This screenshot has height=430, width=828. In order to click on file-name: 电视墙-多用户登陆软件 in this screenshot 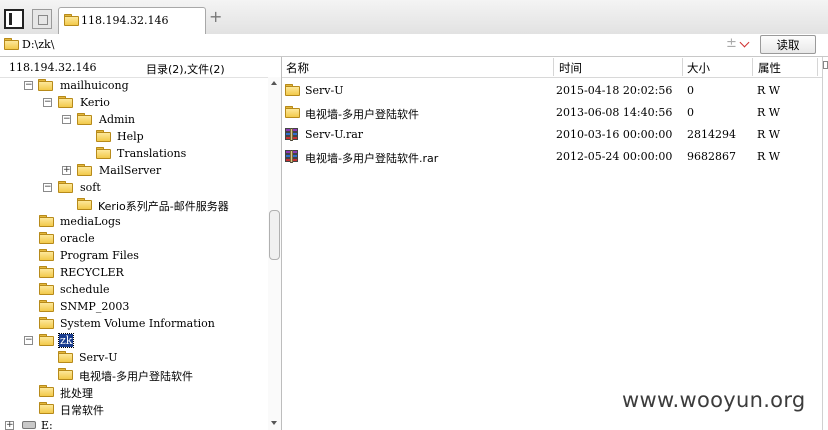, I will do `click(362, 114)`.